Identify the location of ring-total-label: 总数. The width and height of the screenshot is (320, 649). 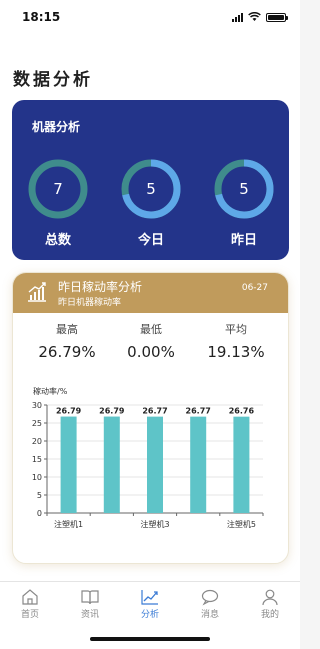
(57, 240).